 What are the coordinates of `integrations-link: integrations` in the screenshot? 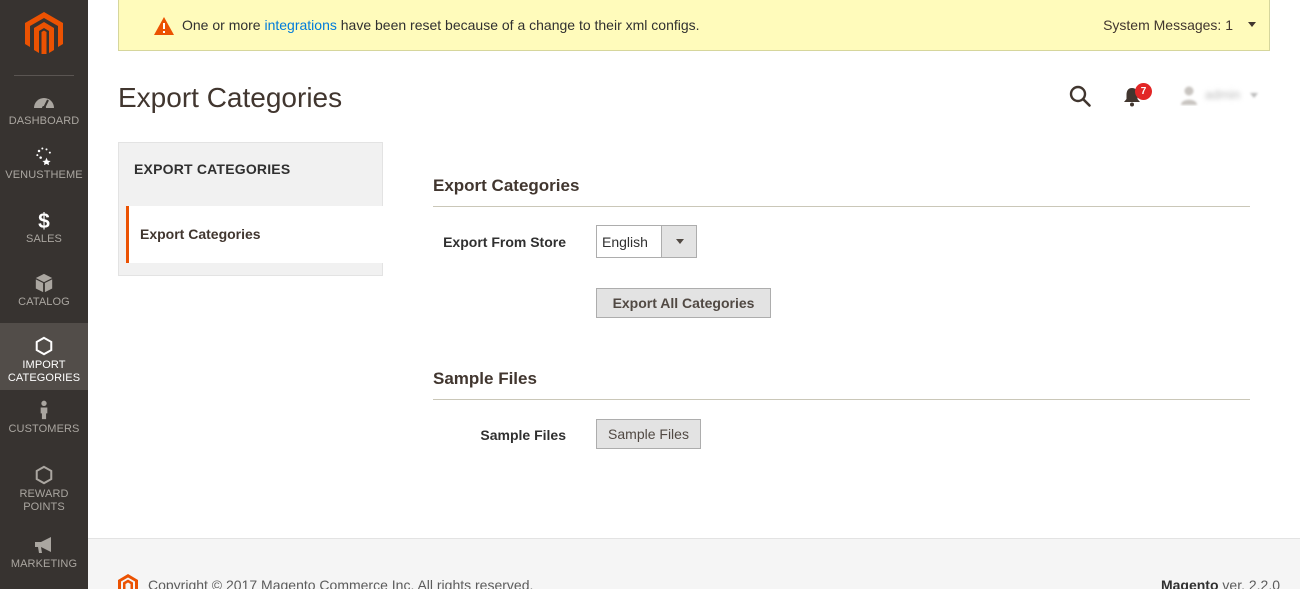 It's located at (300, 25).